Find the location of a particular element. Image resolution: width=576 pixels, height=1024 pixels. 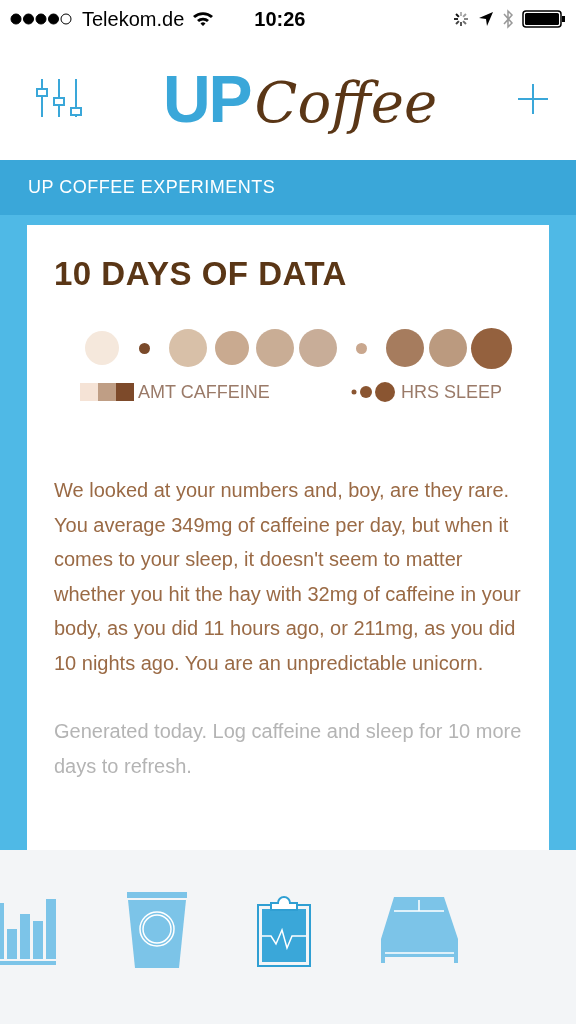

legend-label: HRS SLEEP is located at coordinates (451, 392).